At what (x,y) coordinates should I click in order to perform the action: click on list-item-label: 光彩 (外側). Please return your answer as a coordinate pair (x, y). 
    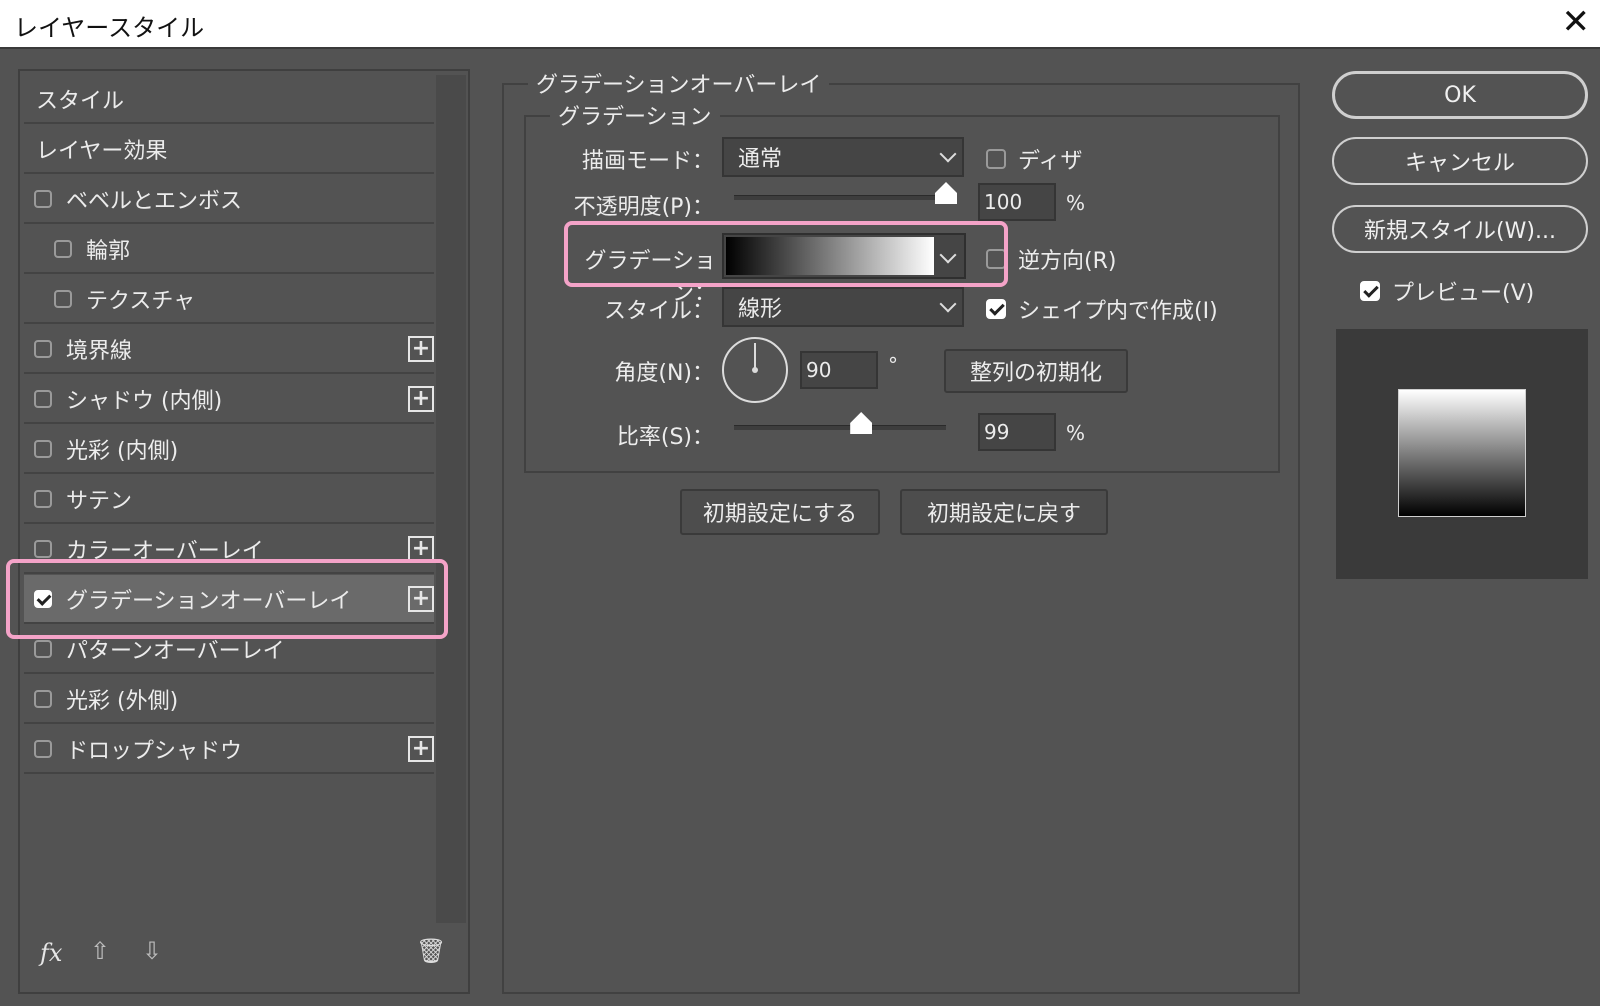
    Looking at the image, I should click on (122, 701).